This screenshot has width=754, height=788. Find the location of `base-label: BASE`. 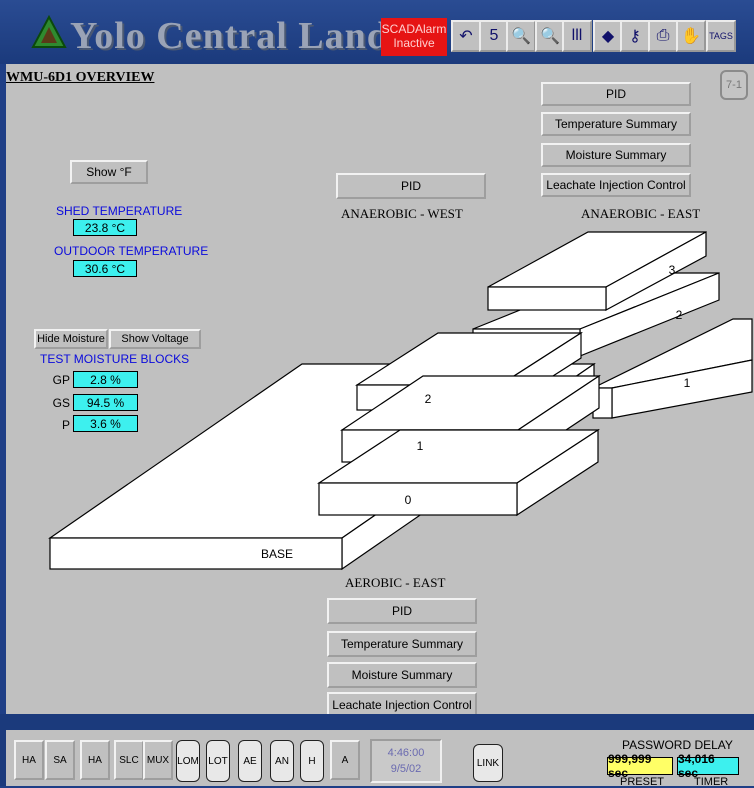

base-label: BASE is located at coordinates (277, 554).